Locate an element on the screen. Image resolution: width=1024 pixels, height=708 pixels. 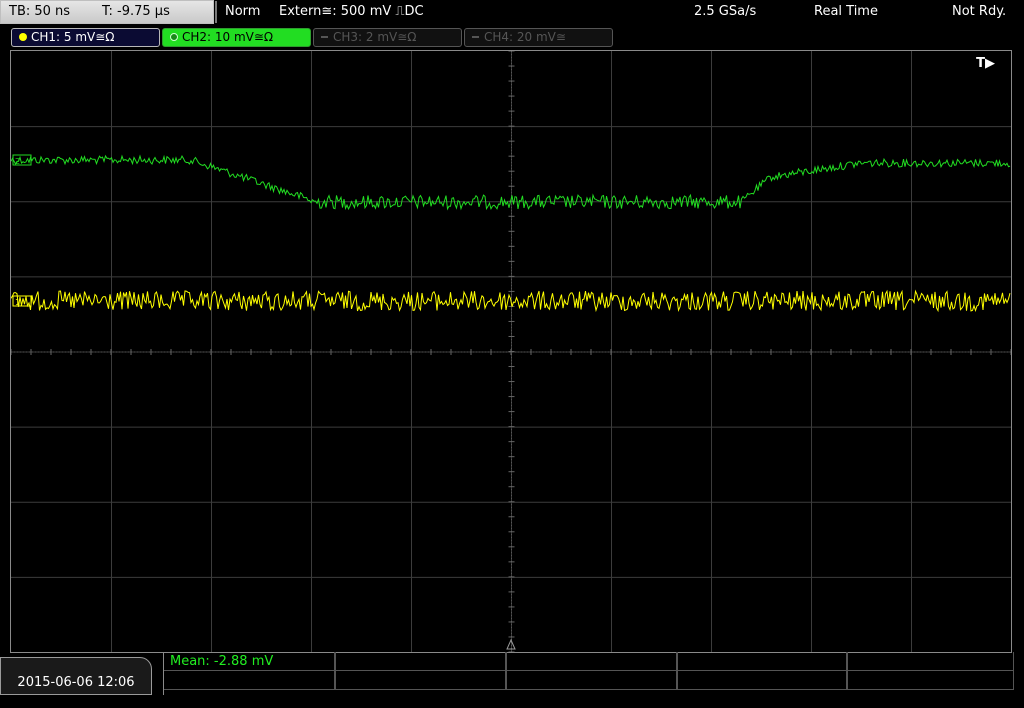
trigger-marker-icon: T▶ is located at coordinates (985, 63).